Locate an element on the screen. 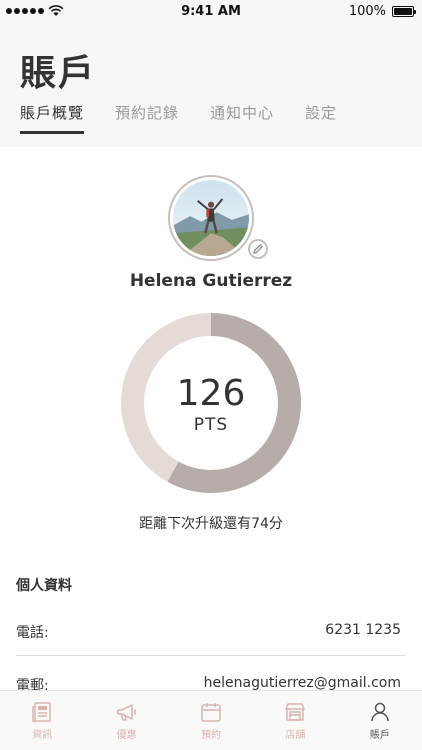 The width and height of the screenshot is (422, 750). email-value: helenagutierrez@gmail.com is located at coordinates (302, 683).